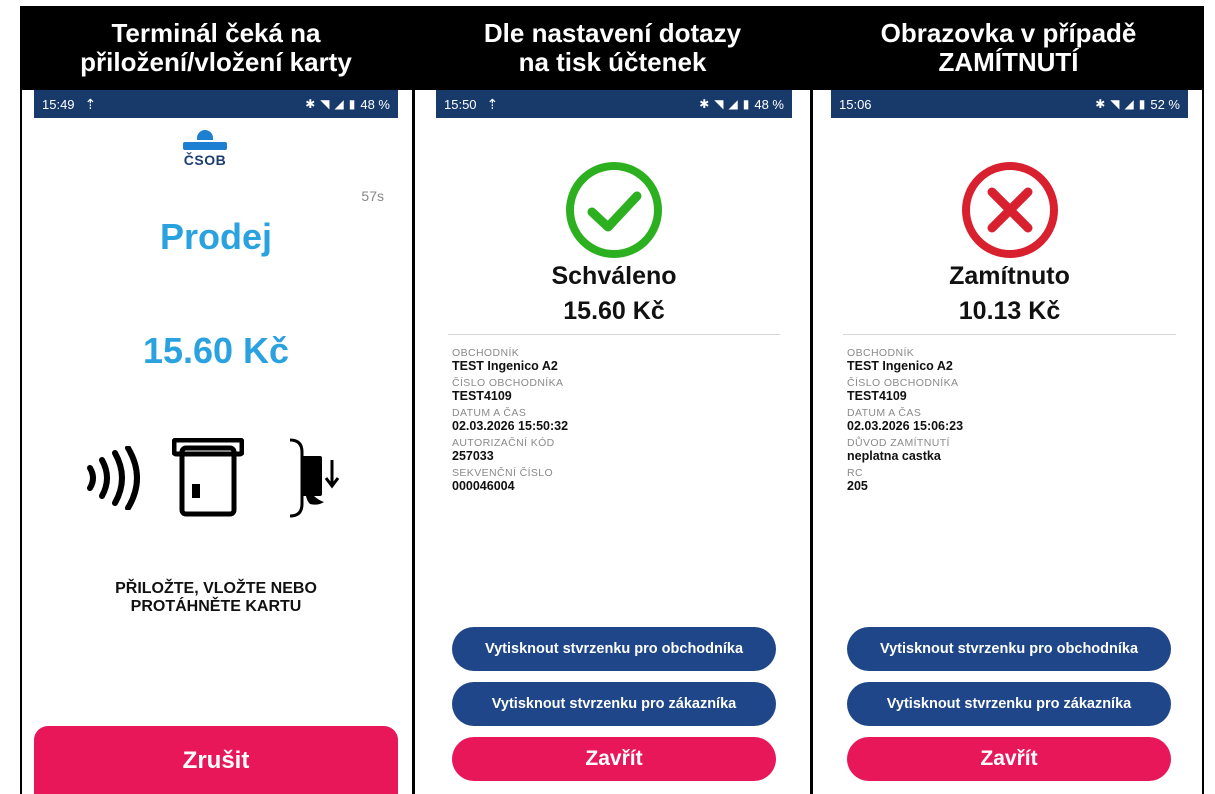 The image size is (1215, 794). What do you see at coordinates (503, 443) in the screenshot?
I see `field-label: AUTORIZAČNÍ KÓD` at bounding box center [503, 443].